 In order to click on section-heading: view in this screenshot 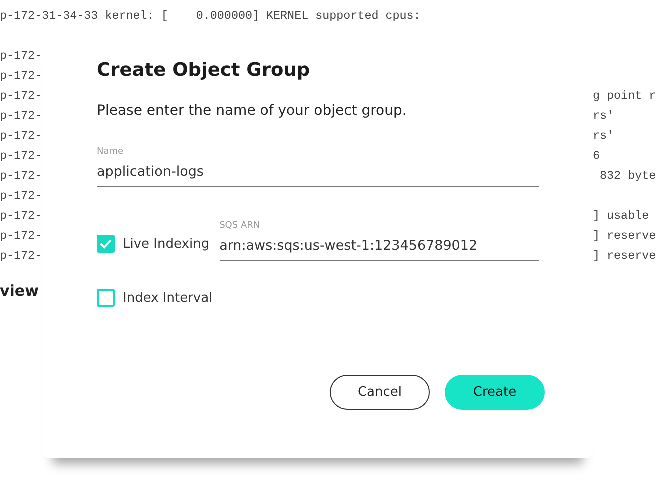, I will do `click(19, 291)`.